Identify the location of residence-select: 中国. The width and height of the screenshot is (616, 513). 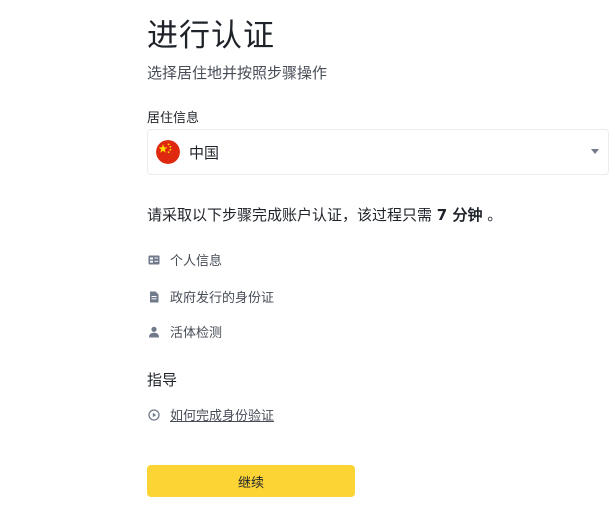
(378, 152).